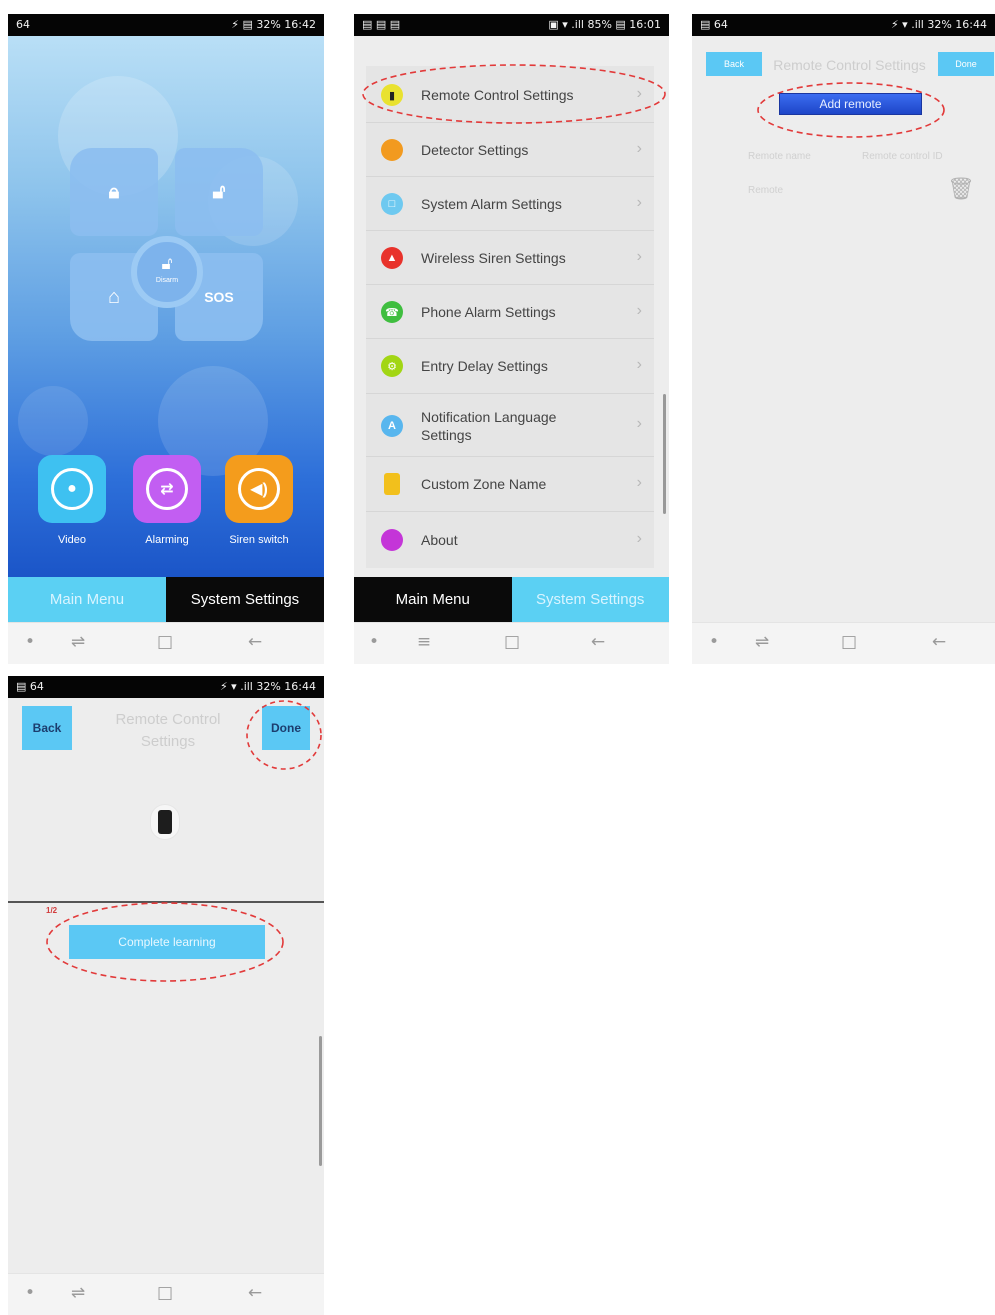  What do you see at coordinates (779, 156) in the screenshot?
I see `column-header-name: Remote name` at bounding box center [779, 156].